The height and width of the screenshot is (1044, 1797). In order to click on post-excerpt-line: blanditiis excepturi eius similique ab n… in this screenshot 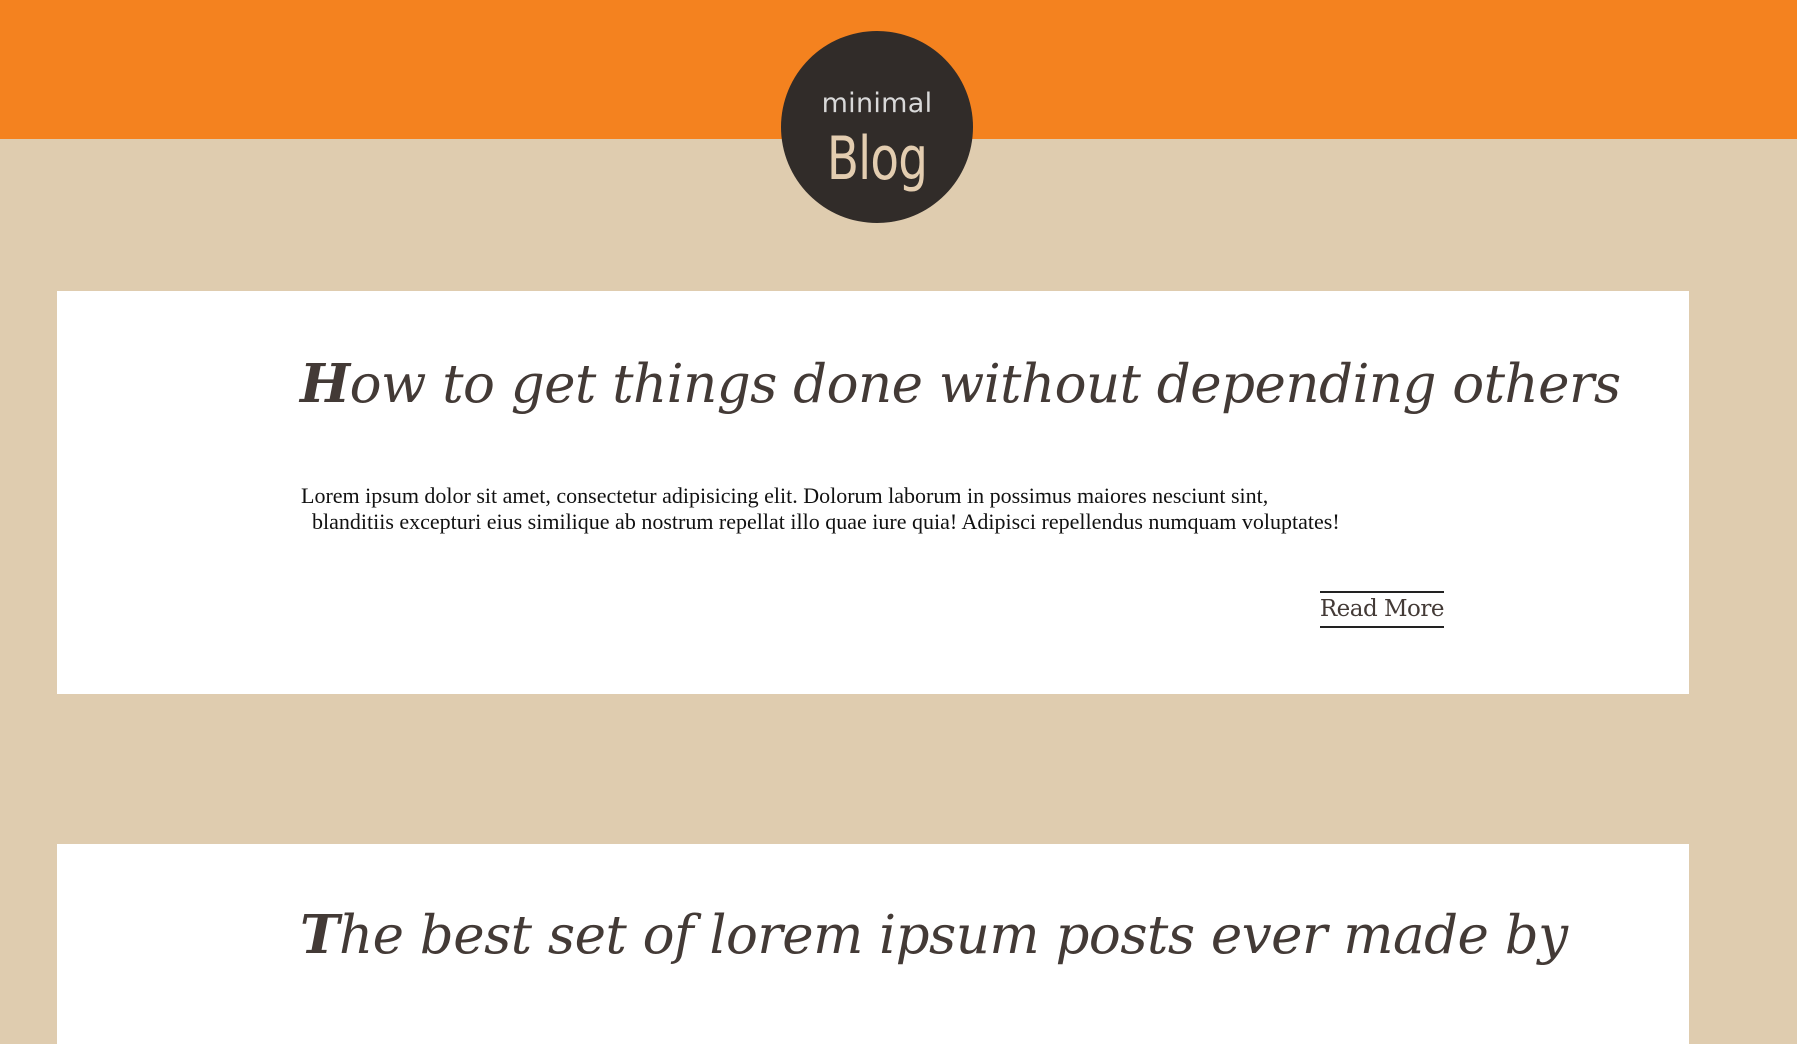, I will do `click(826, 521)`.